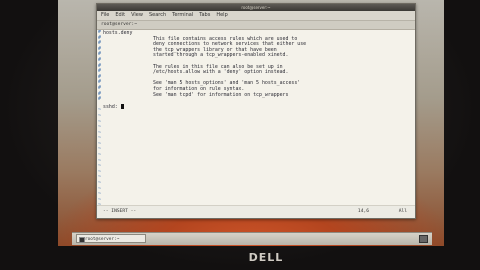  What do you see at coordinates (204, 15) in the screenshot?
I see `menu-tabs: Tabs` at bounding box center [204, 15].